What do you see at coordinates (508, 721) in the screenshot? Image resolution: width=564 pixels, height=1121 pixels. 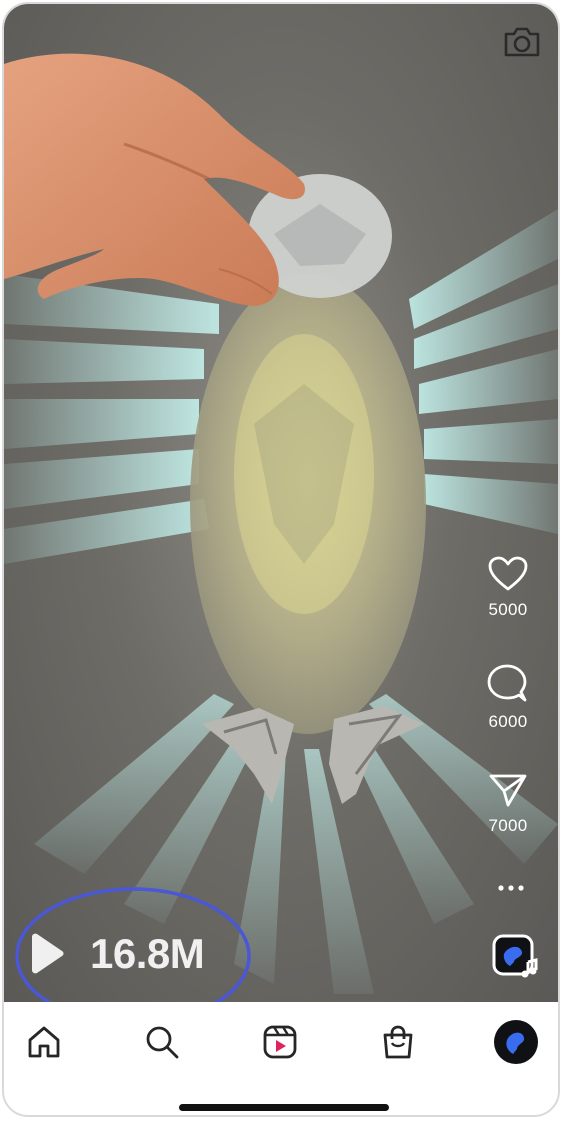 I see `comments-count: 6000` at bounding box center [508, 721].